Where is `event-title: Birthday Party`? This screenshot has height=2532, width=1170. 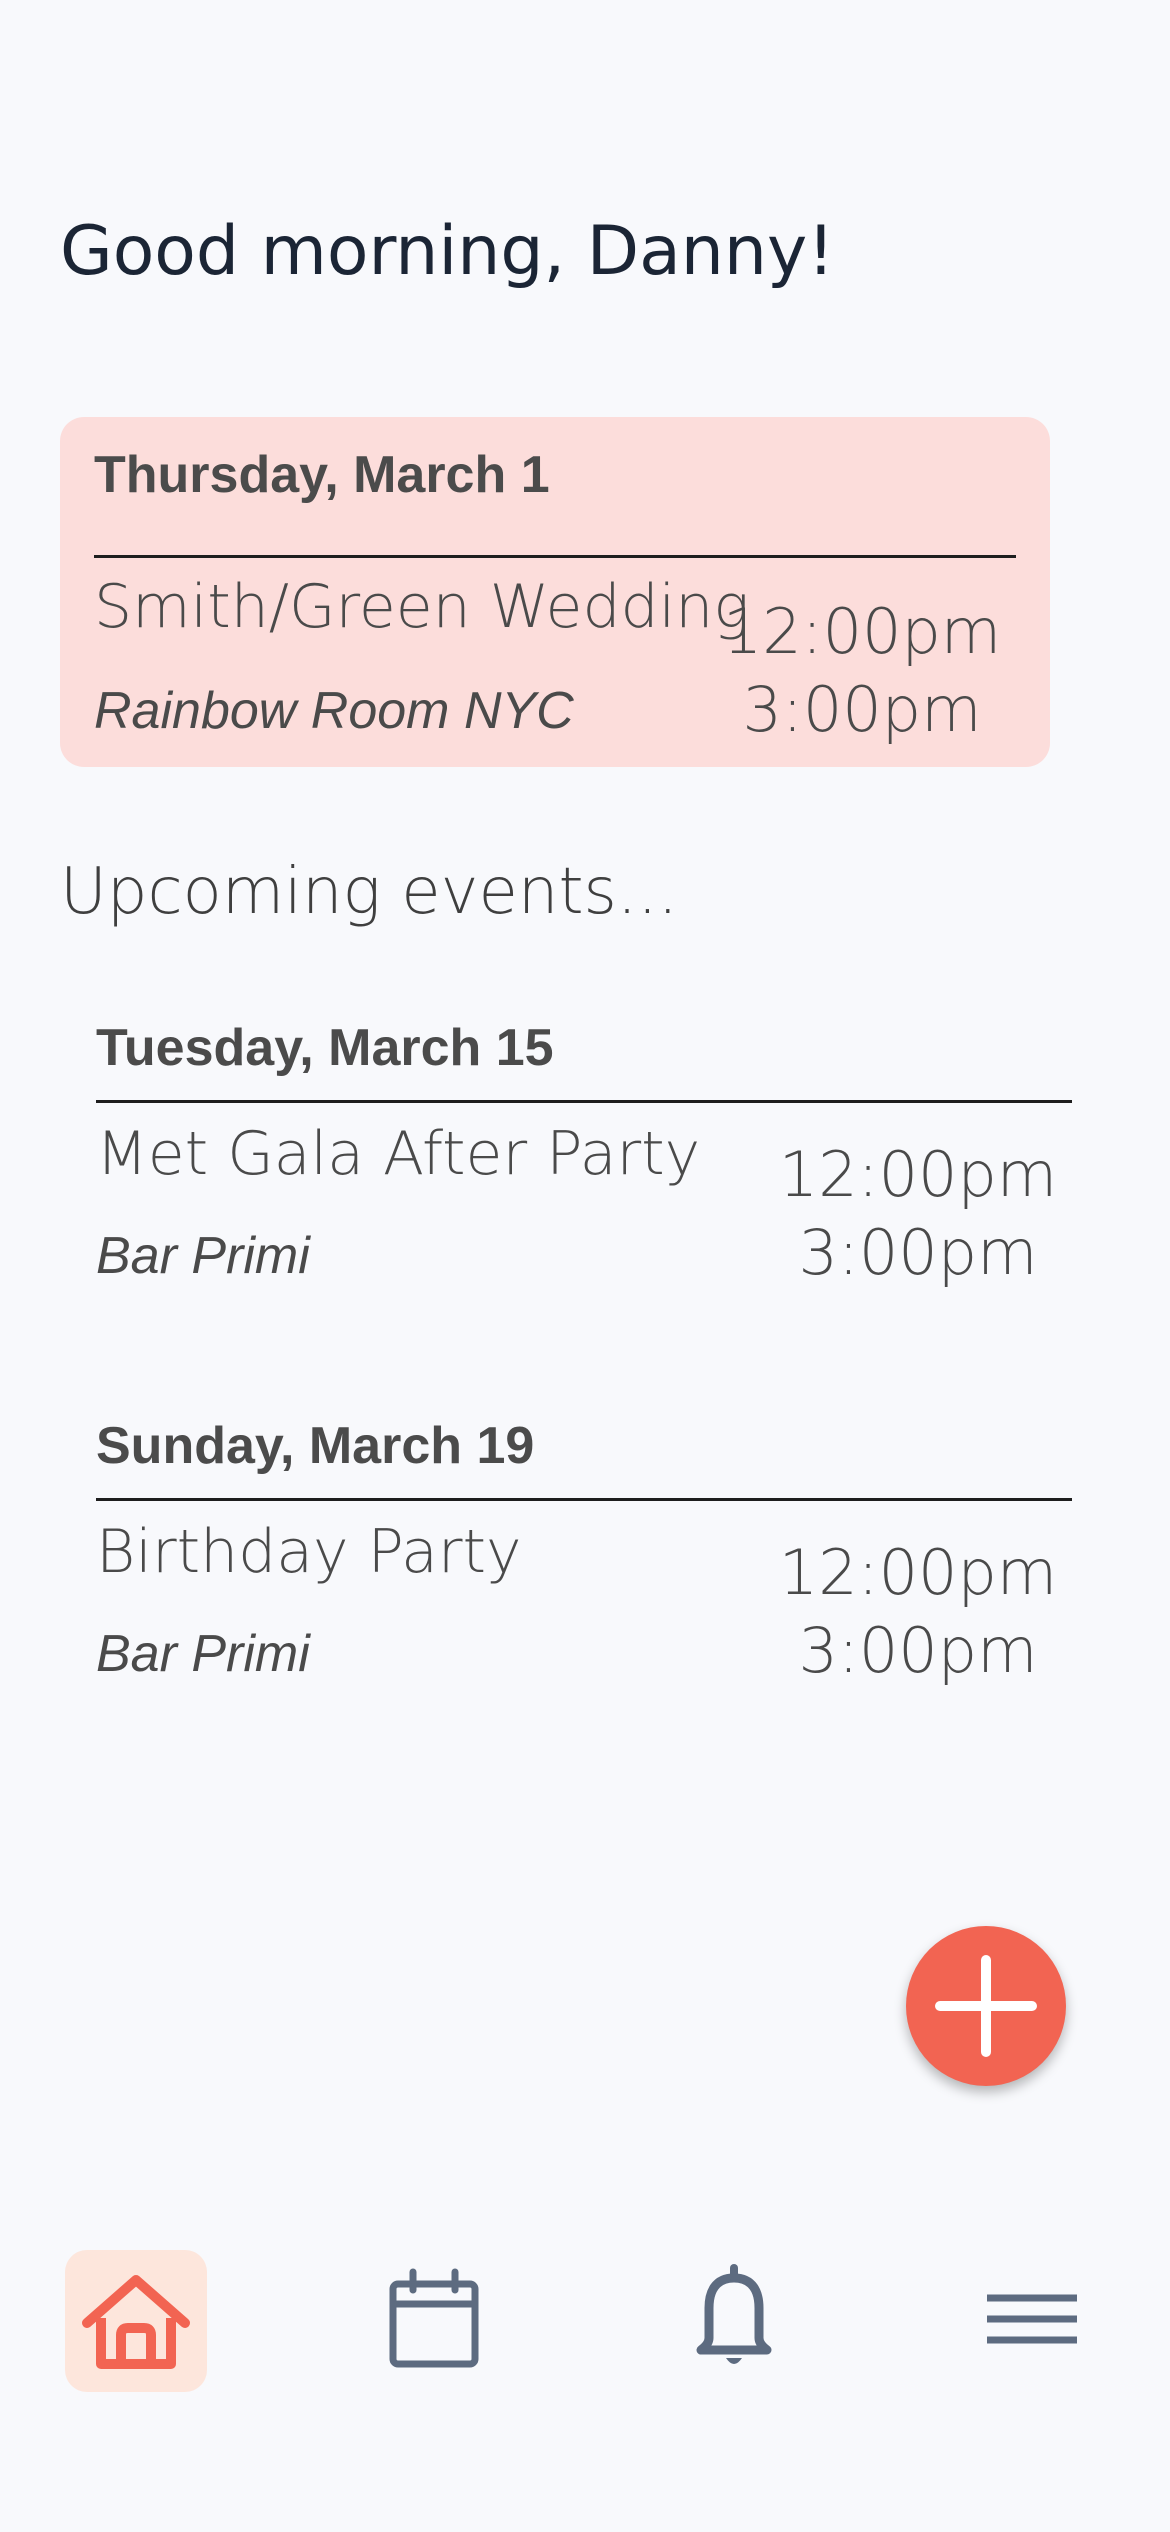 event-title: Birthday Party is located at coordinates (309, 1552).